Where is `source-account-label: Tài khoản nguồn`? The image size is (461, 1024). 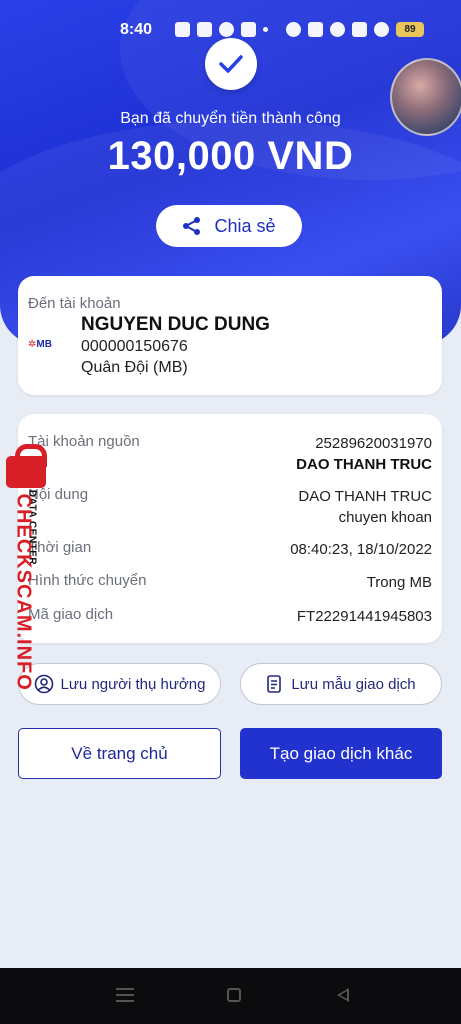
source-account-label: Tài khoản nguồn is located at coordinates (84, 441).